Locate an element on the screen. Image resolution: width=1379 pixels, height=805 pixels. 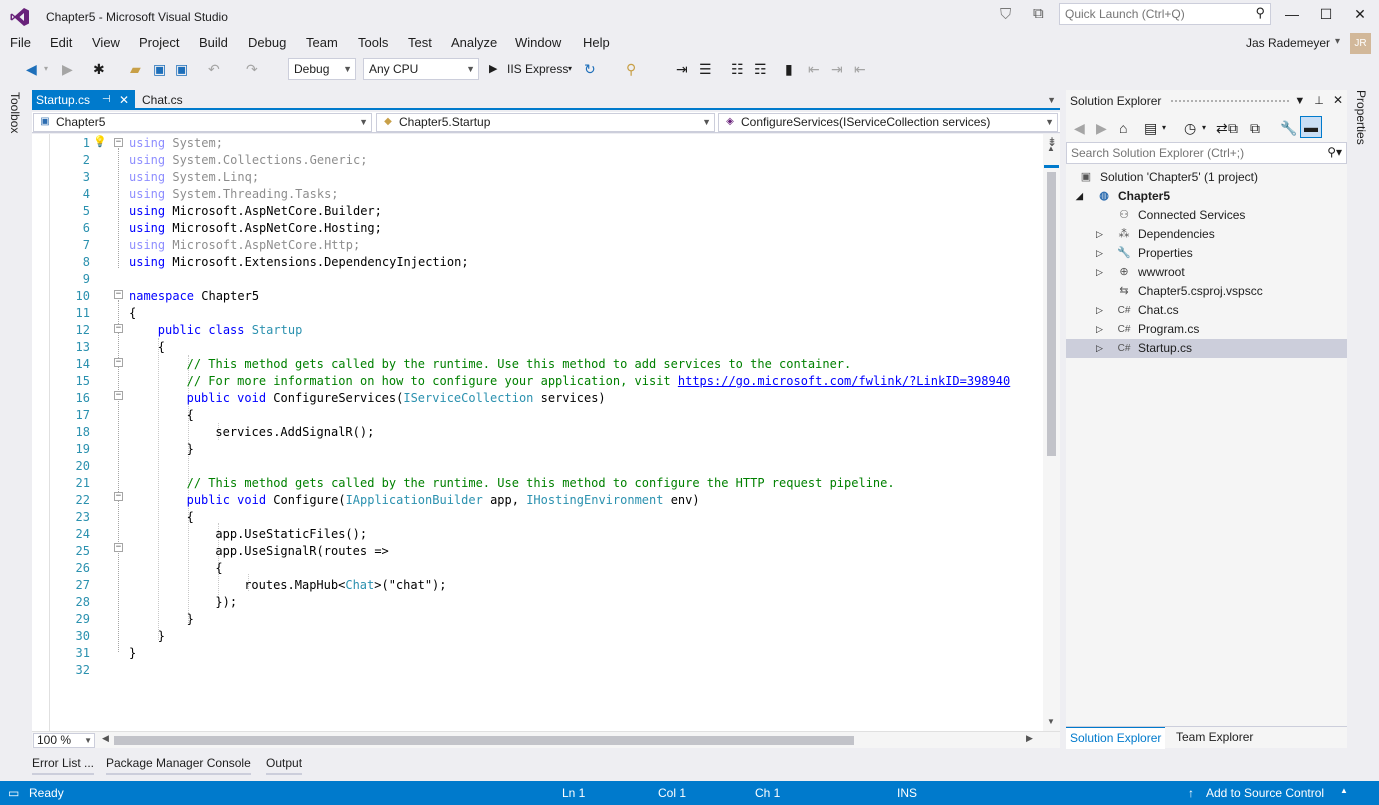
run-target-button: IIS Express is located at coordinates (537, 69).